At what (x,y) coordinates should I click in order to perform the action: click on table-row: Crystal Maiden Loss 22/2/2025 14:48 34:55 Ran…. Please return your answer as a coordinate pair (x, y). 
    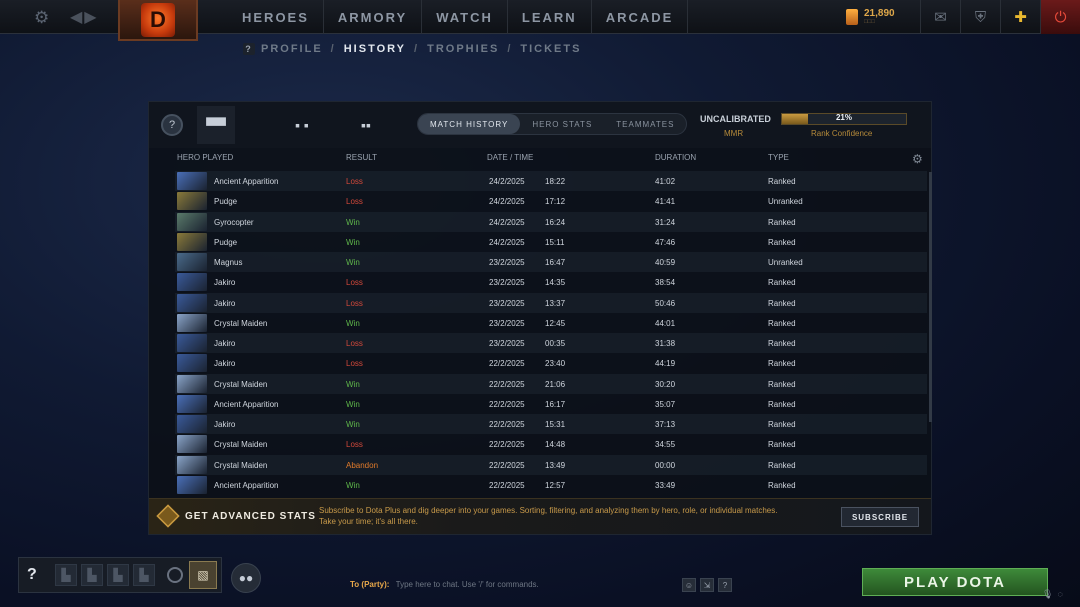
    Looking at the image, I should click on (551, 444).